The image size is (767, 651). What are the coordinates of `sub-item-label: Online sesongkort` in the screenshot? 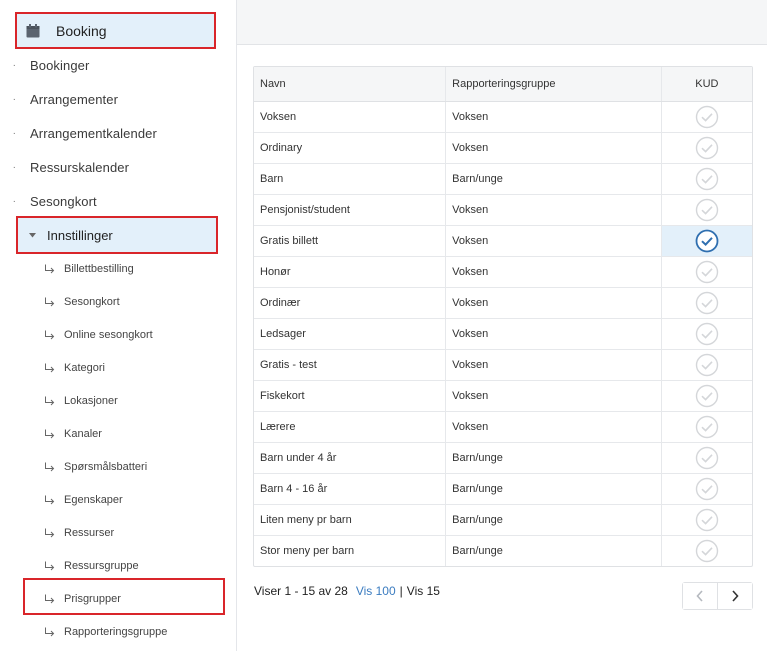 It's located at (108, 334).